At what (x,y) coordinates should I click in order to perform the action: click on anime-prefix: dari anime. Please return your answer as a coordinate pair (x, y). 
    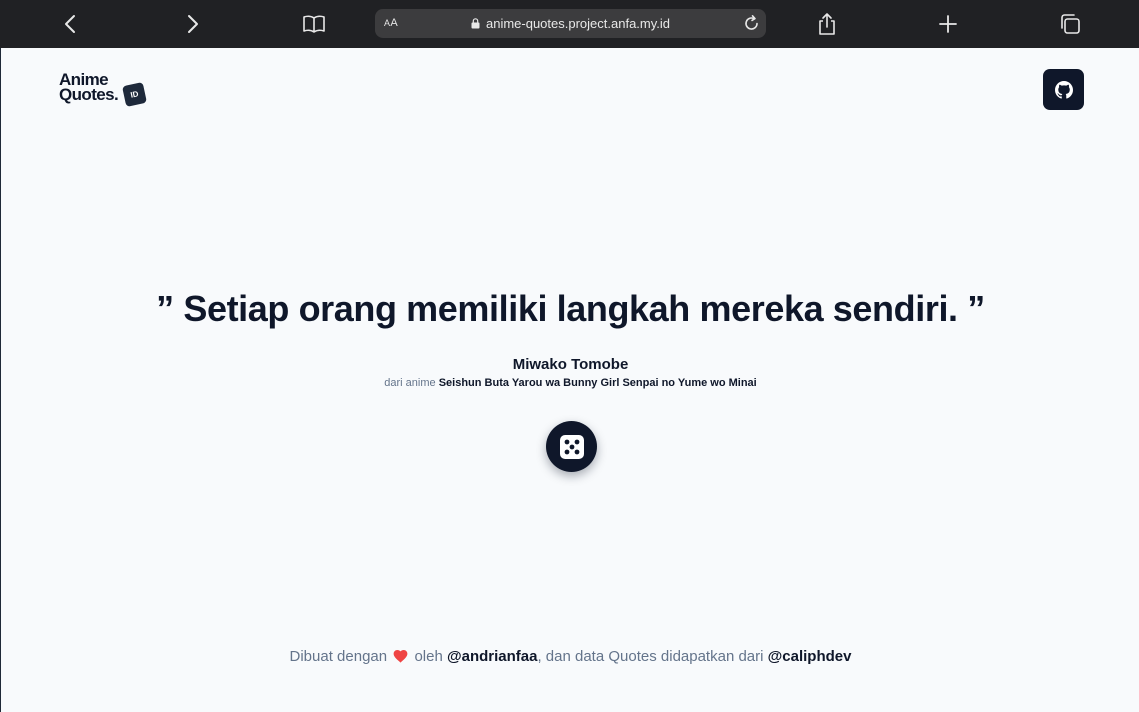
    Looking at the image, I should click on (410, 383).